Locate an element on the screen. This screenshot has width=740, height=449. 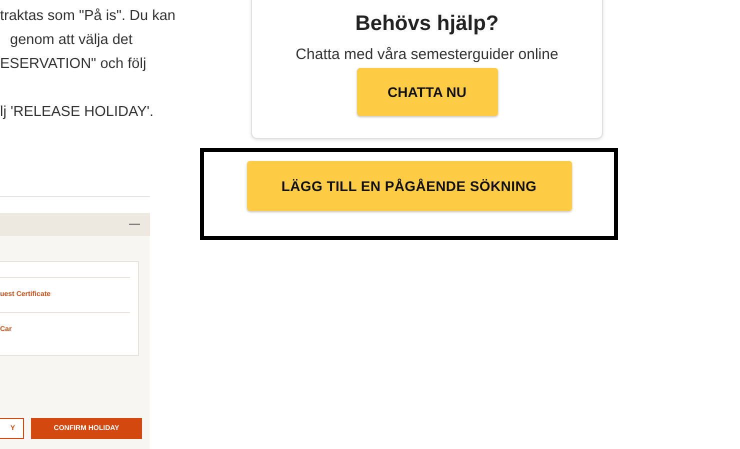
add-search-button: LÄGG TILL EN PÅGÅENDE SÖKNING is located at coordinates (409, 186).